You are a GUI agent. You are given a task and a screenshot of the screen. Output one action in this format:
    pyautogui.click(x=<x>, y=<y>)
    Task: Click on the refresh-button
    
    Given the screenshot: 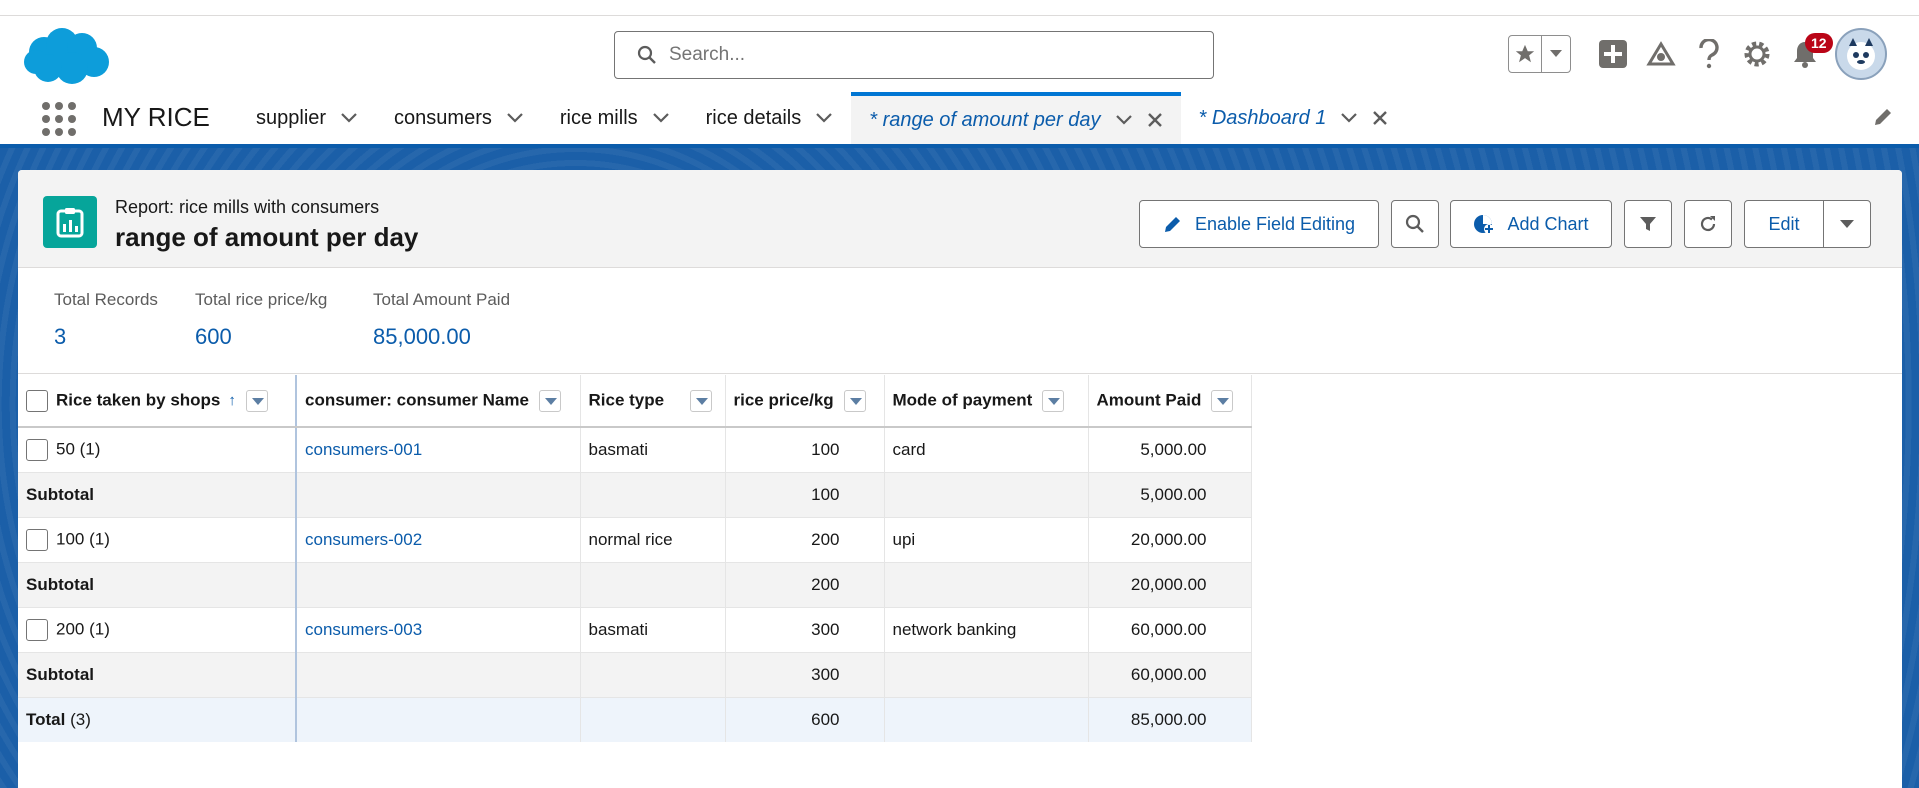 What is the action you would take?
    pyautogui.click(x=1708, y=224)
    